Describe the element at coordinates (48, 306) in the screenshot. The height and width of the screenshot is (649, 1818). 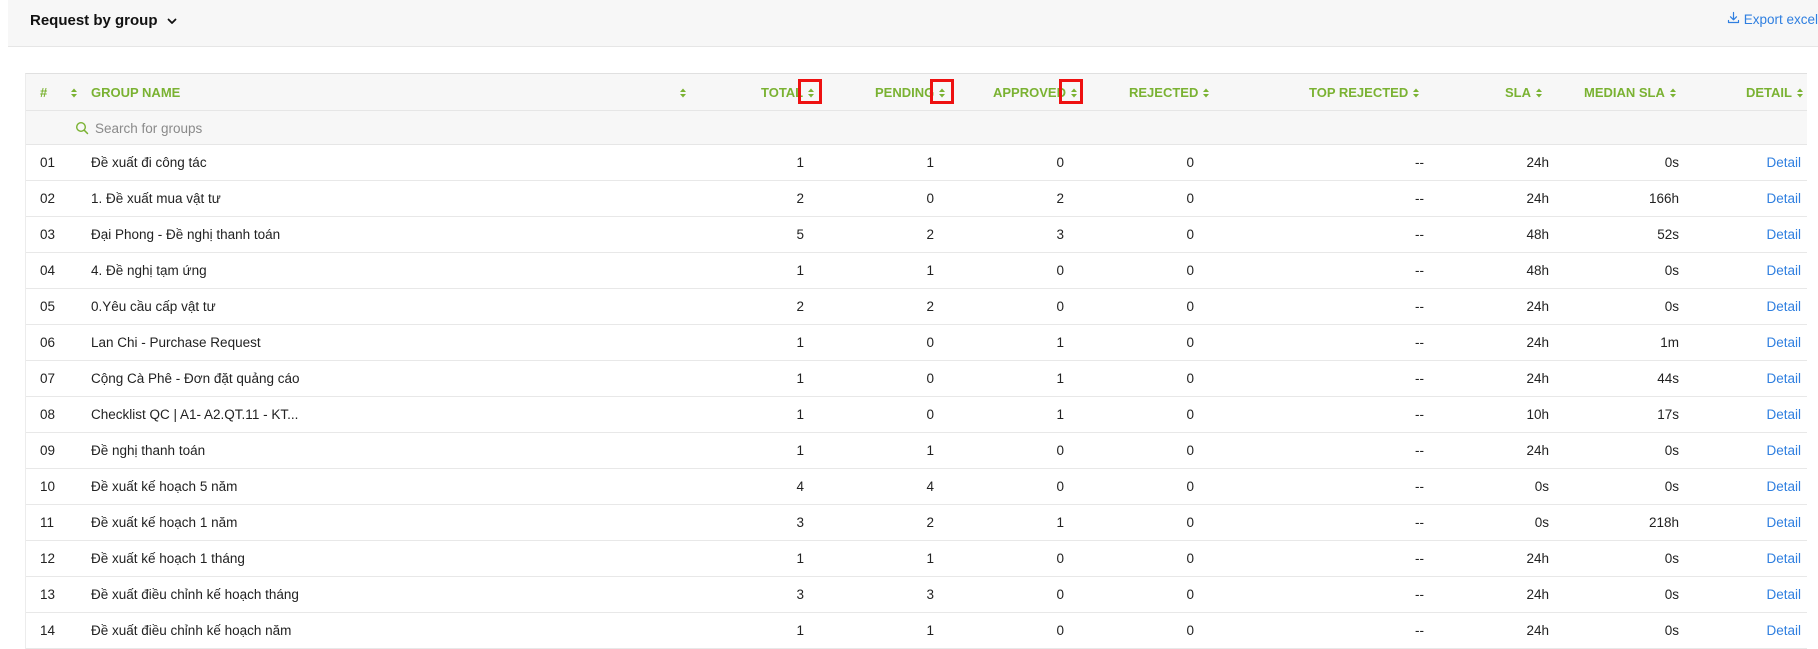
I see `row-index: 05` at that location.